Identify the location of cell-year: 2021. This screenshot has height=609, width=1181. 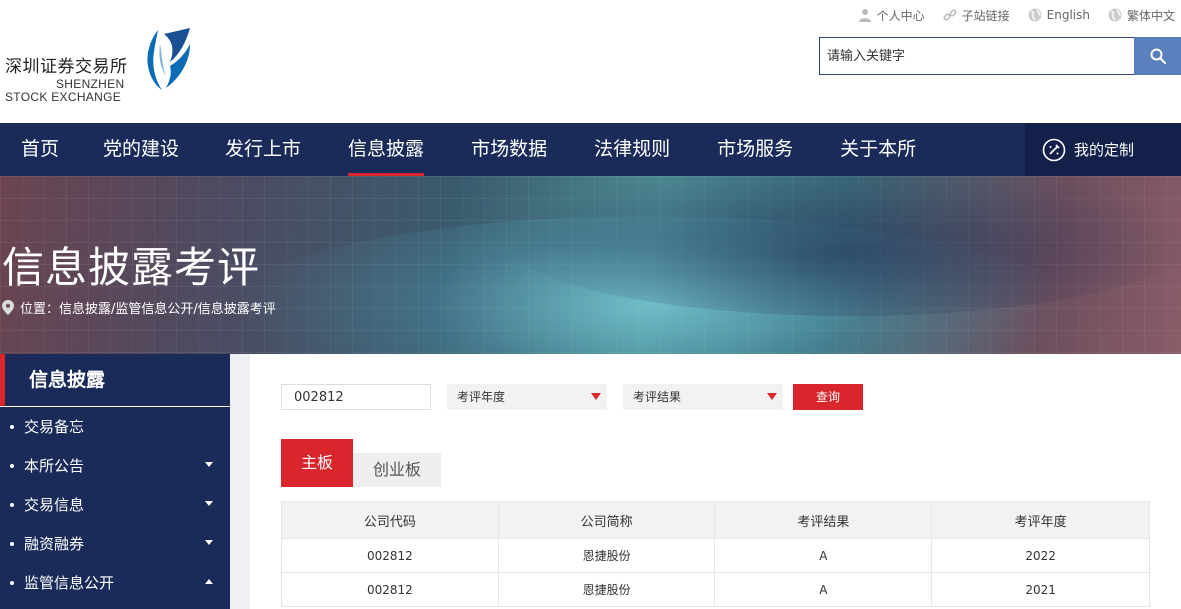
(1040, 589).